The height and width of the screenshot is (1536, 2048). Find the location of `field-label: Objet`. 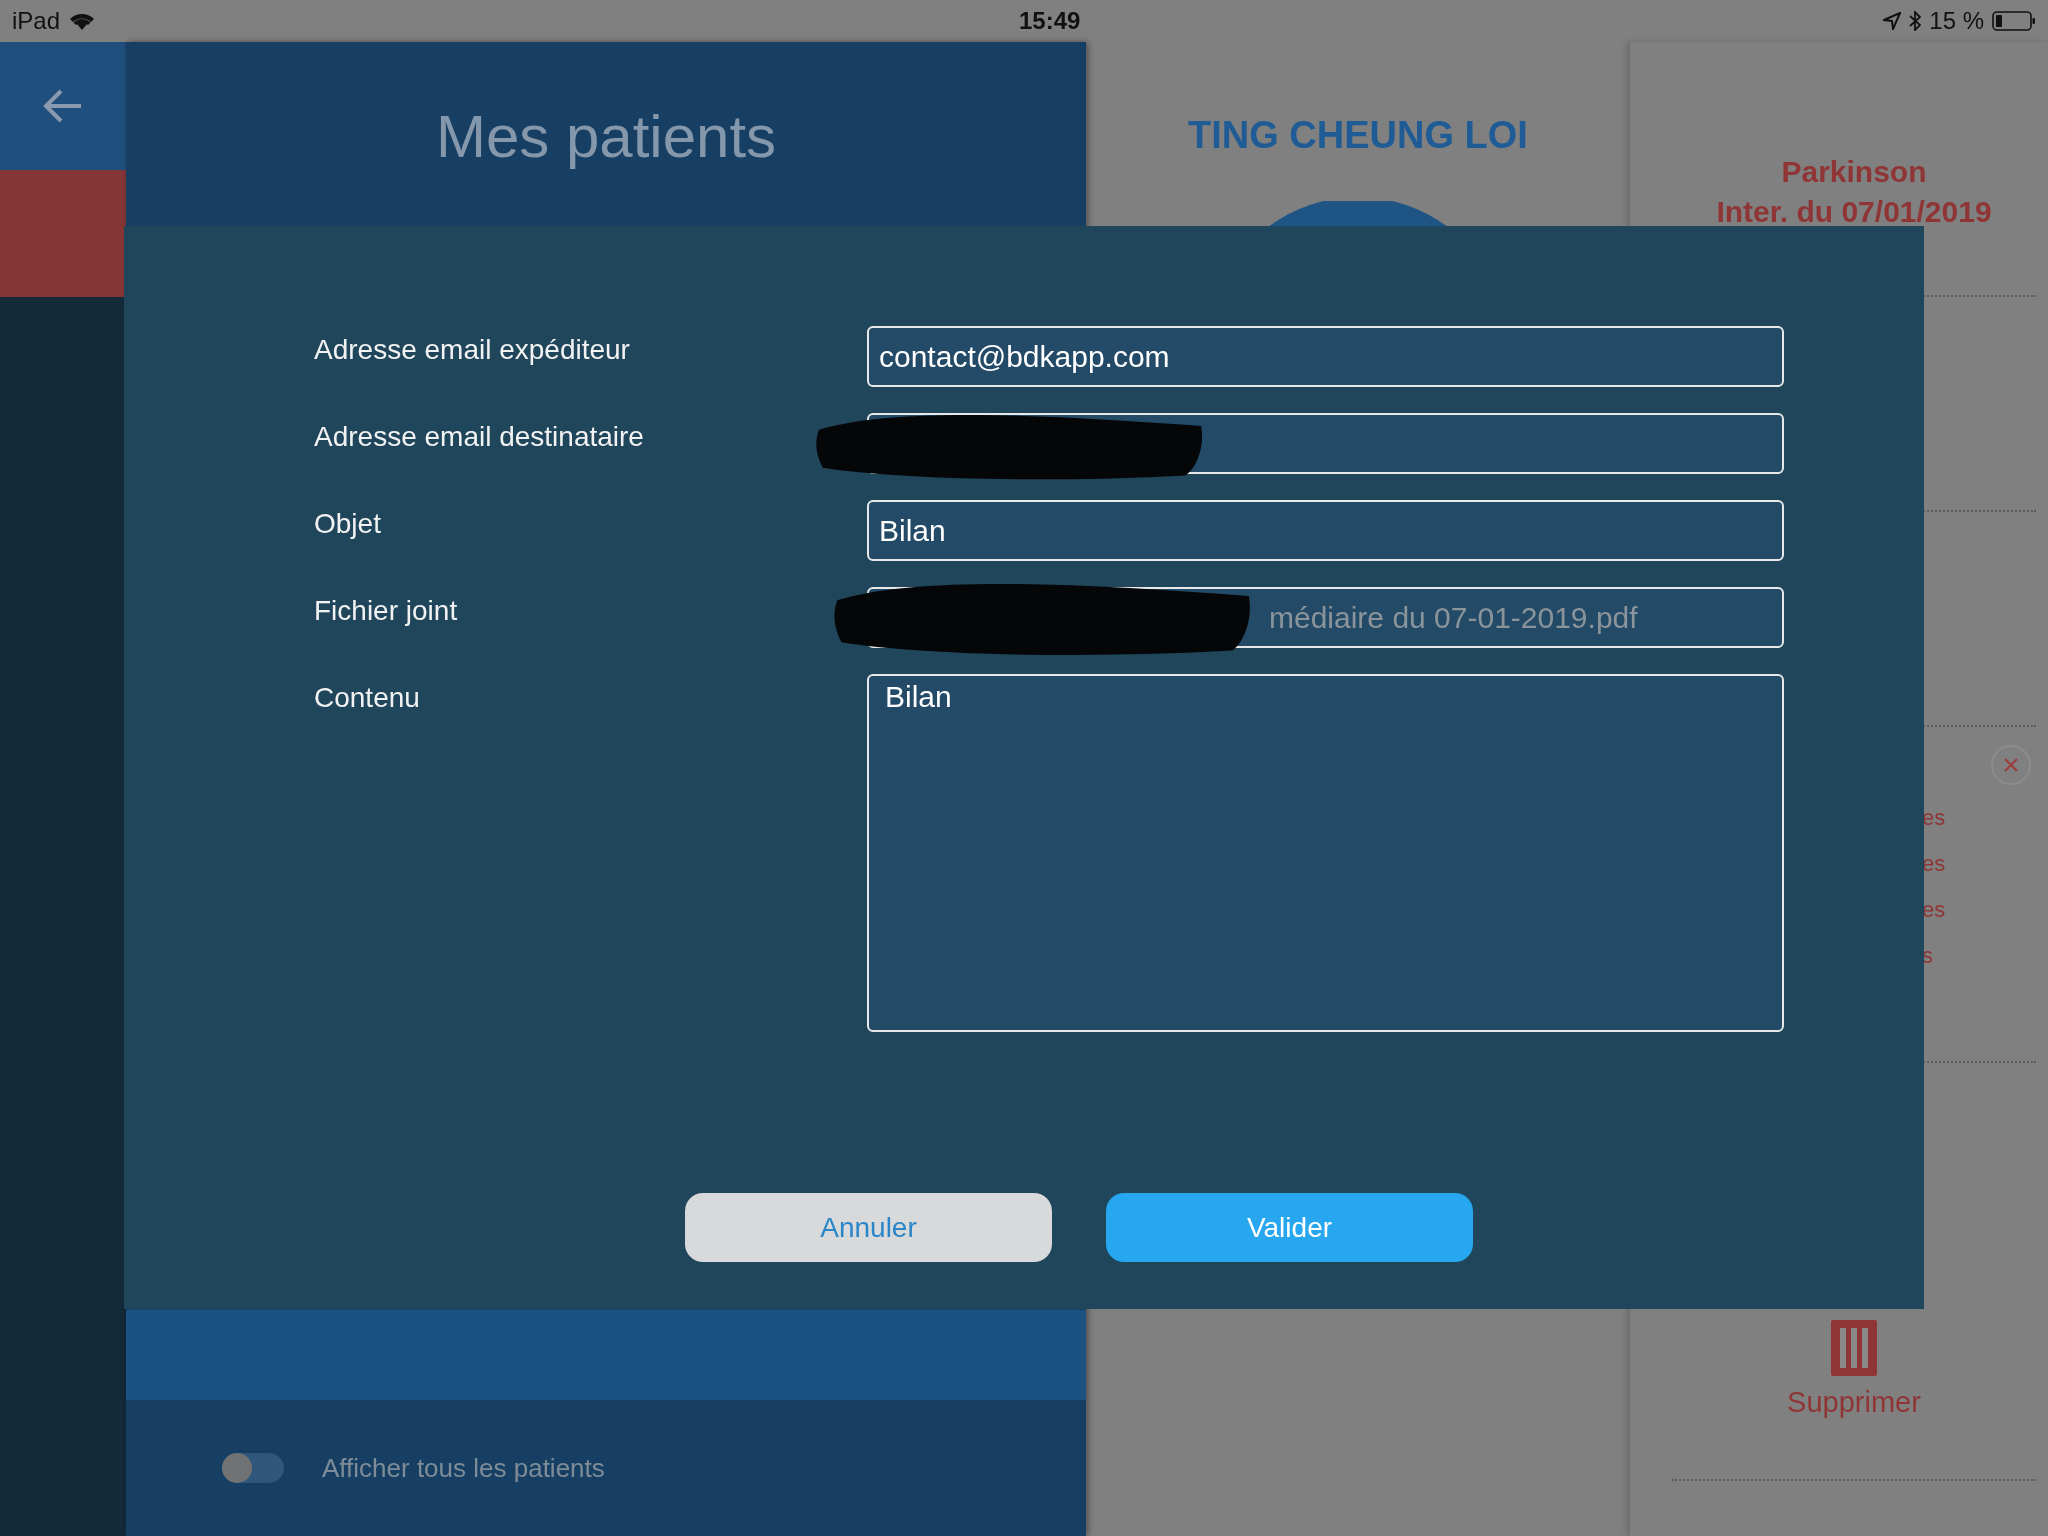

field-label: Objet is located at coordinates (348, 524).